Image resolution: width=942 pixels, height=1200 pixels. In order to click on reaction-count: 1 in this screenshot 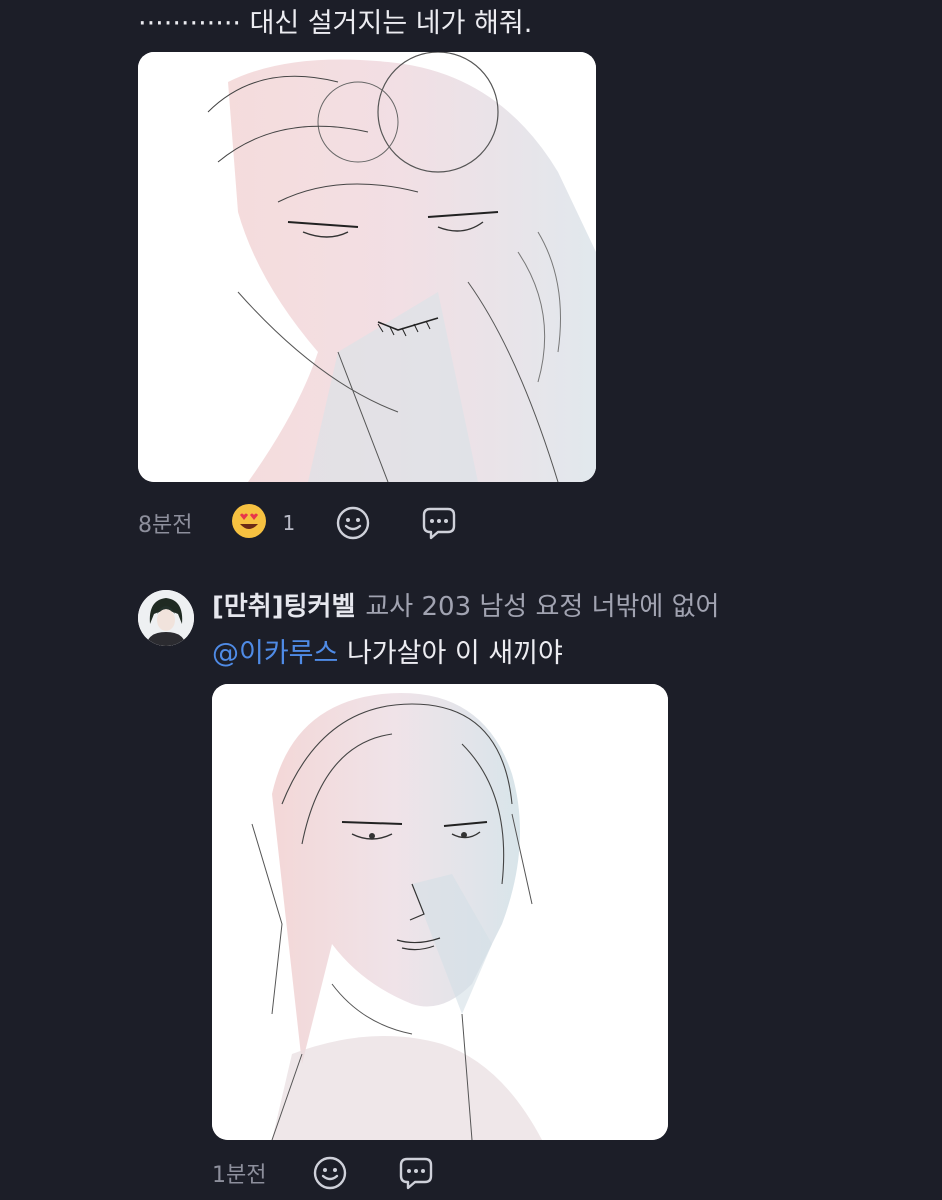, I will do `click(289, 523)`.